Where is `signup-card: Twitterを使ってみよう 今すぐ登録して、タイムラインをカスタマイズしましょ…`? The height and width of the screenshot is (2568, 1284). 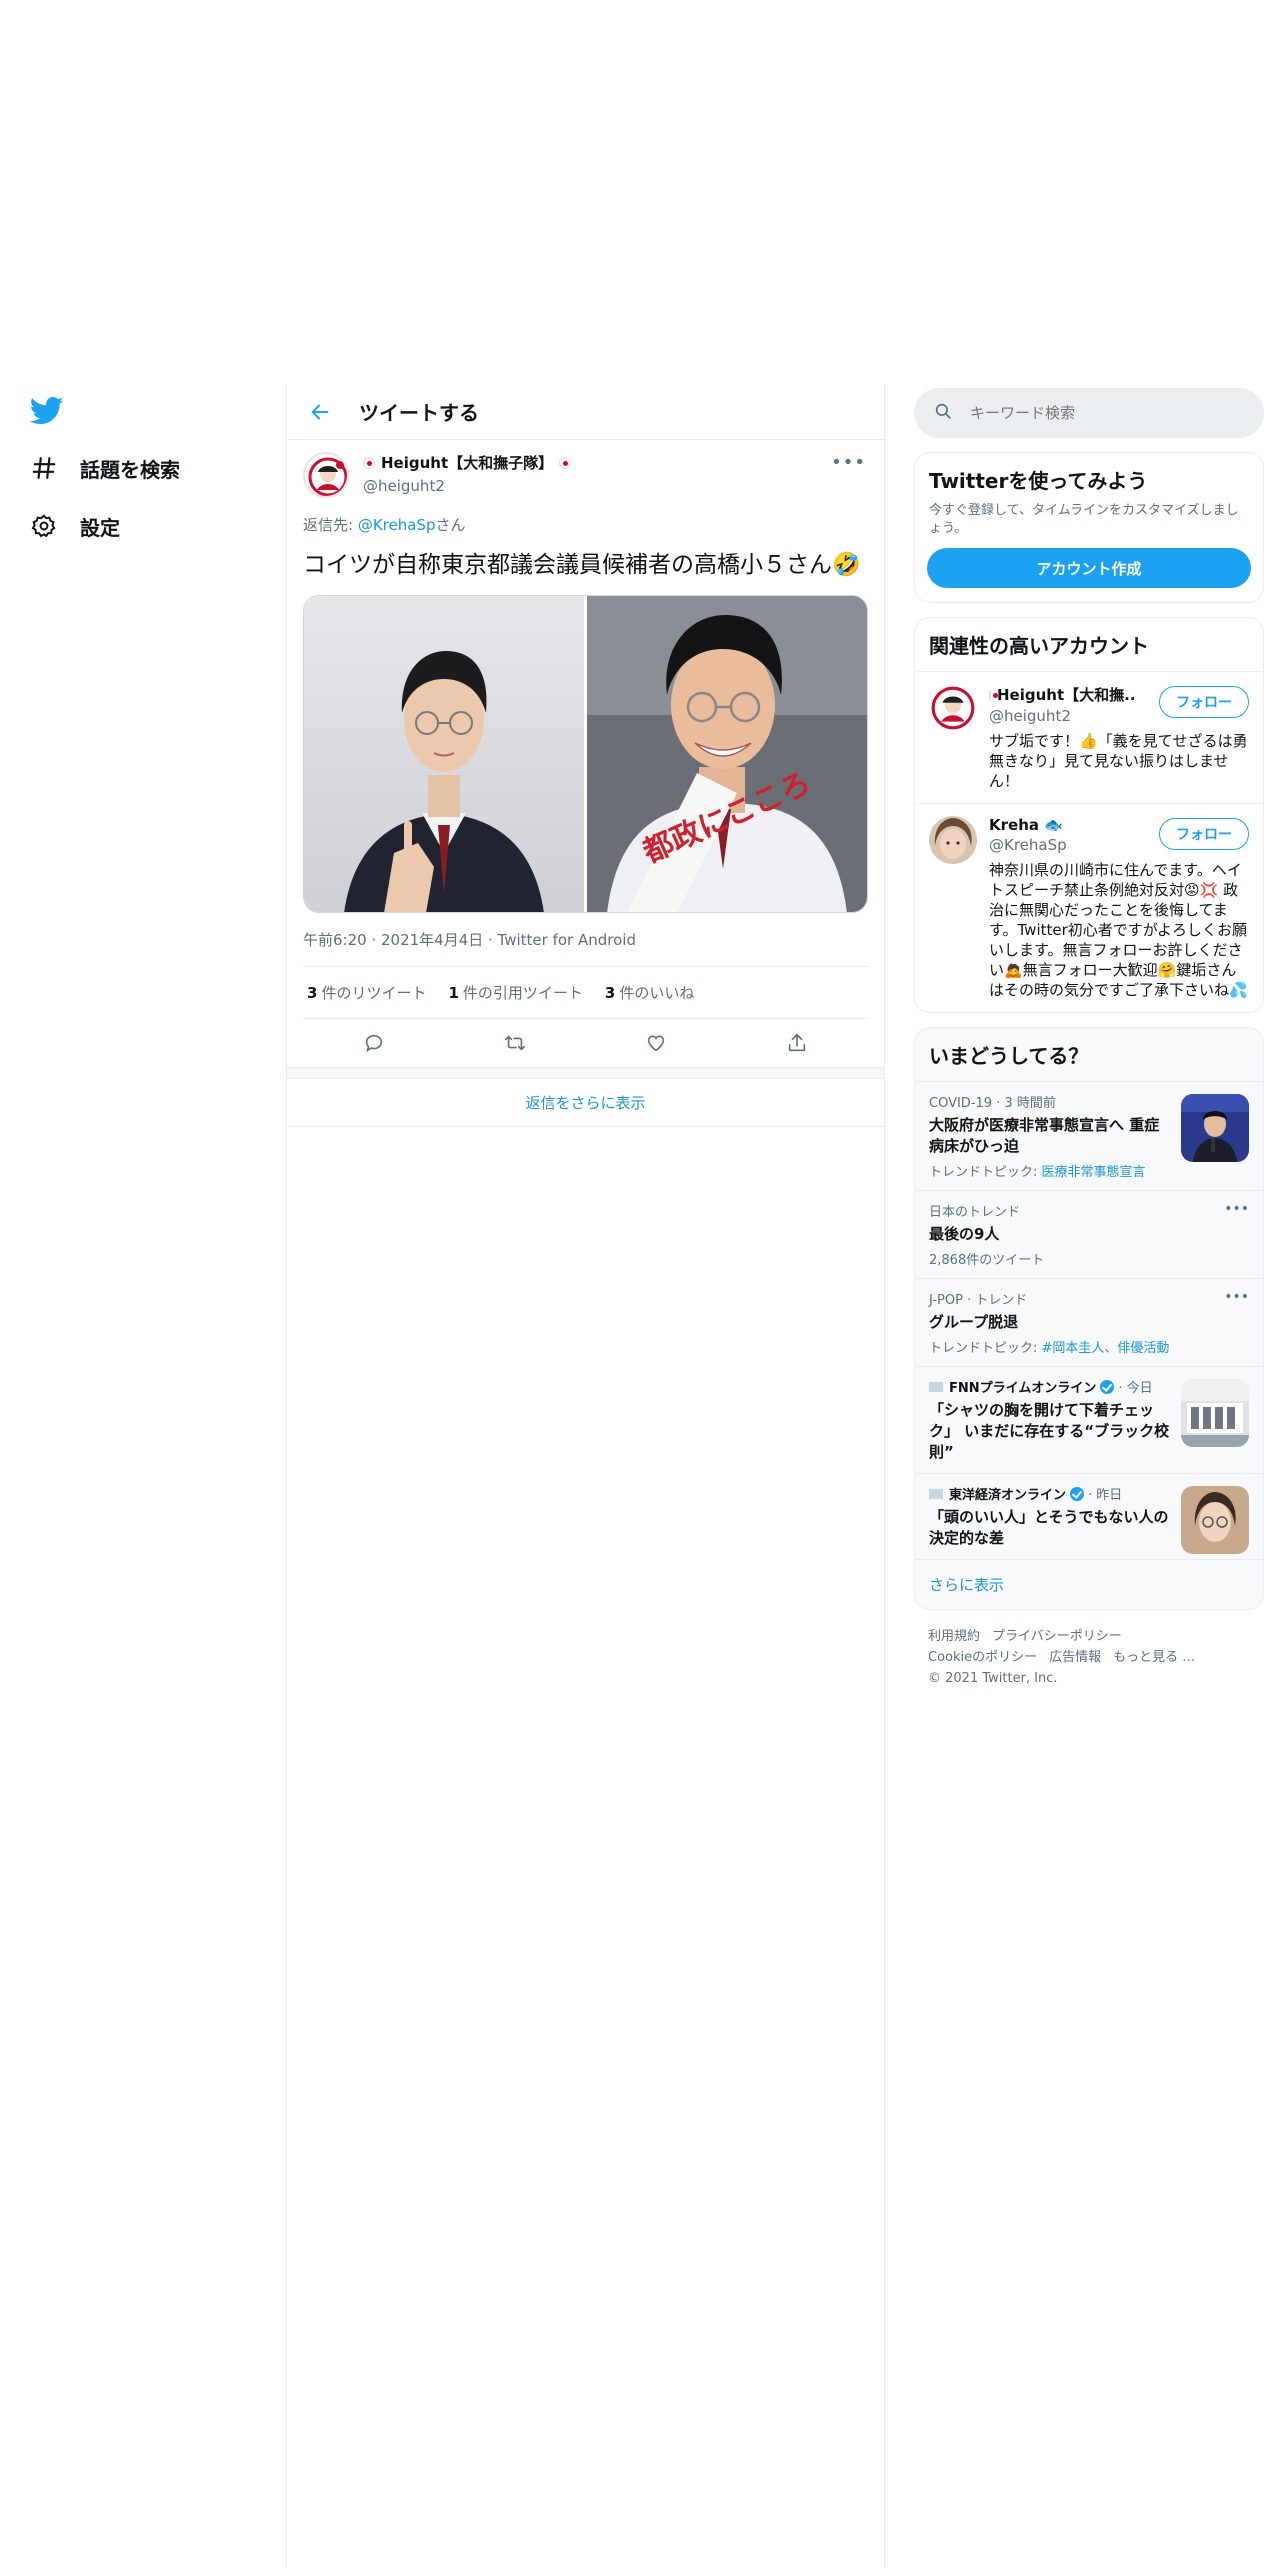 signup-card: Twitterを使ってみよう 今すぐ登録して、タイムラインをカスタマイズしましょ… is located at coordinates (1089, 527).